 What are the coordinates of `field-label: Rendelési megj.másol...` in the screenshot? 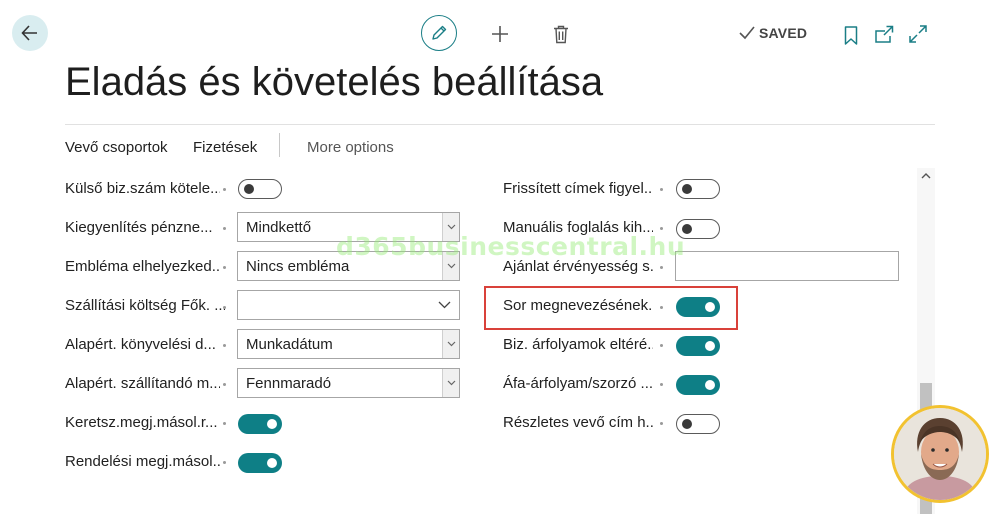 It's located at (142, 461).